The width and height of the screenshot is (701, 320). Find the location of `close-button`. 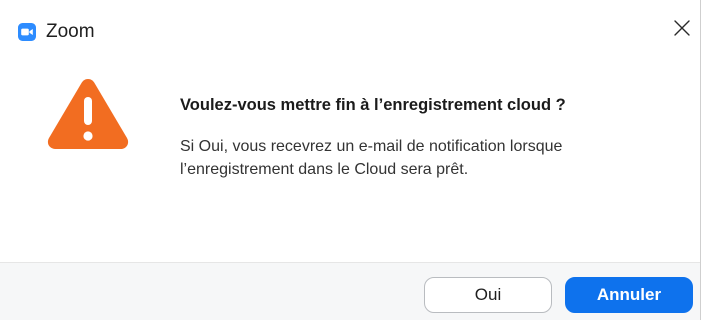

close-button is located at coordinates (682, 30).